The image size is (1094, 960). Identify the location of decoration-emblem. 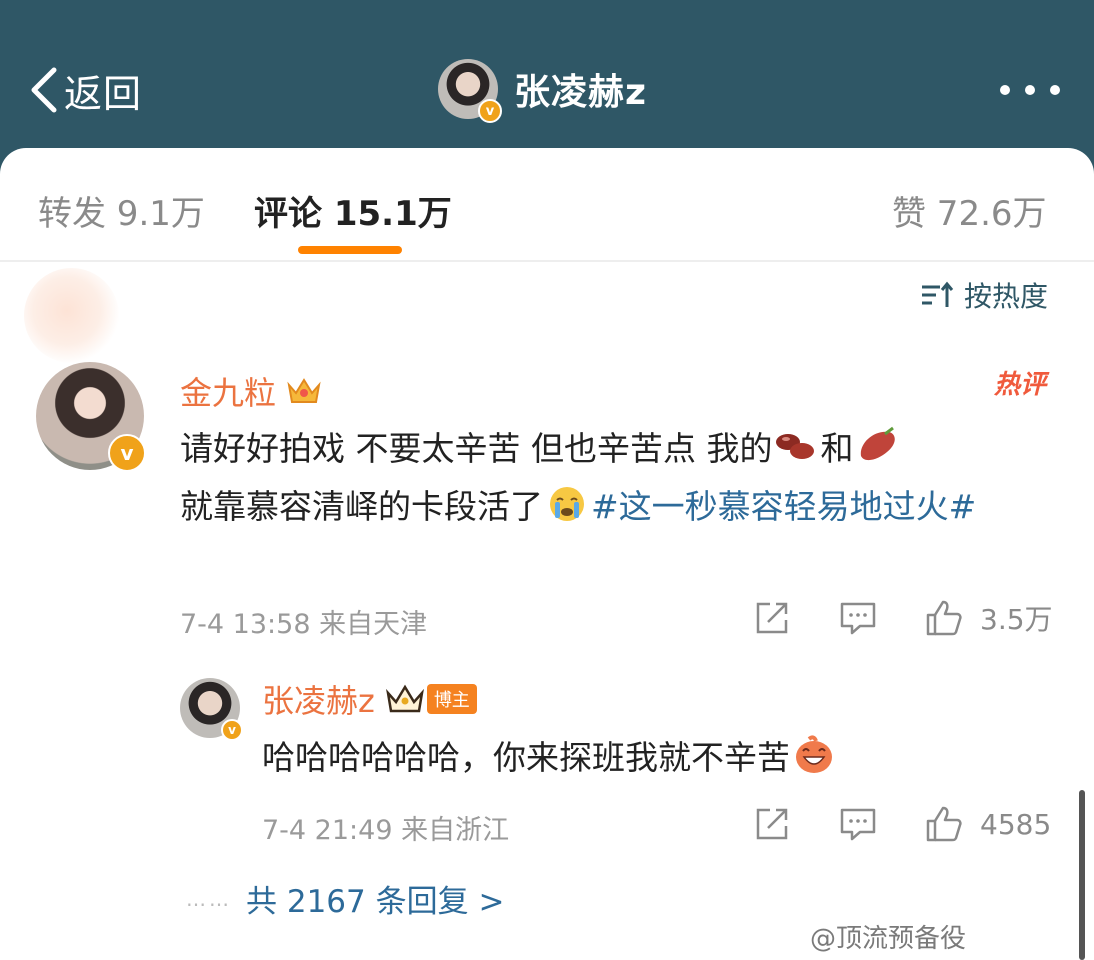
(71, 315).